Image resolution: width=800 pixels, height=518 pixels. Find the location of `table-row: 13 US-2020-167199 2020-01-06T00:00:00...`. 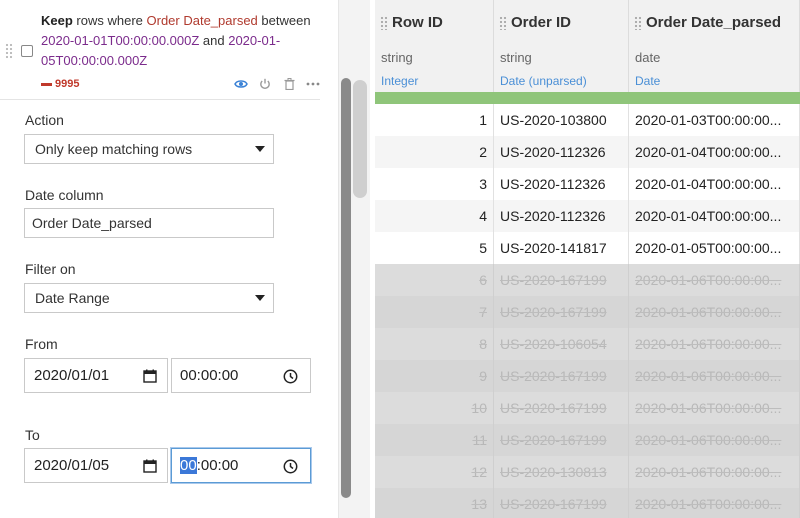

table-row: 13 US-2020-167199 2020-01-06T00:00:00... is located at coordinates (587, 503).